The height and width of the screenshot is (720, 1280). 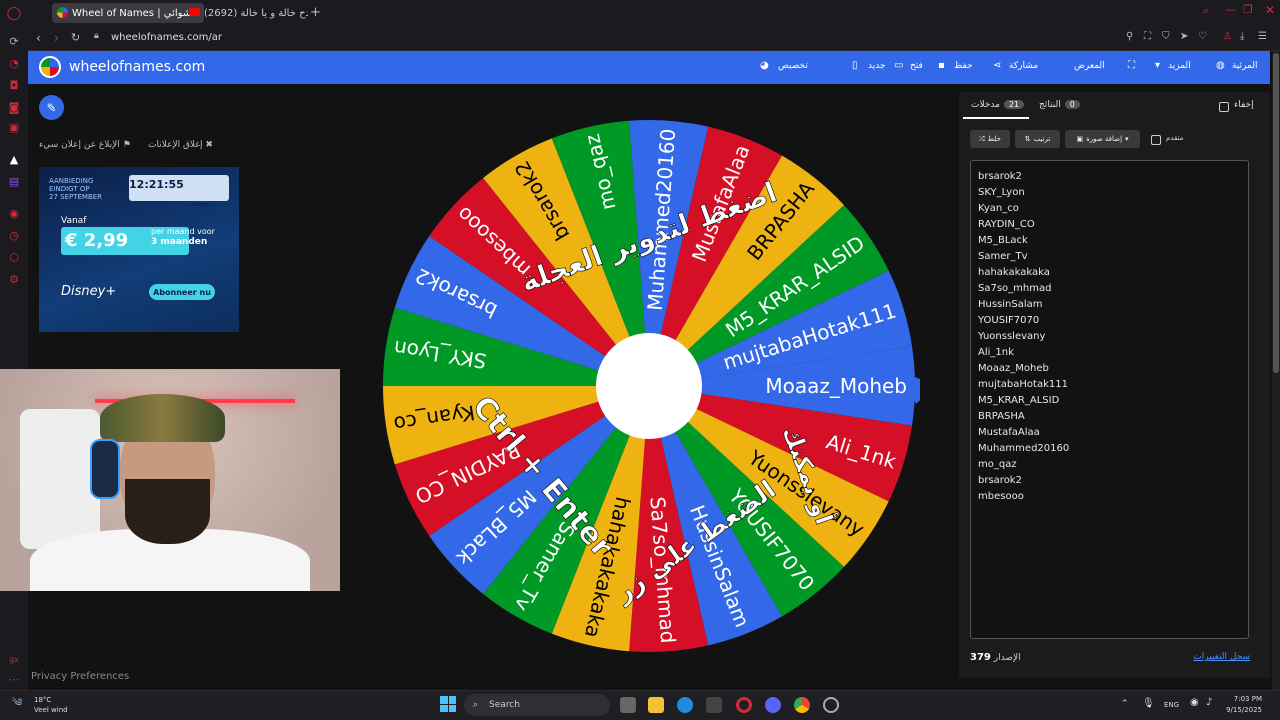 What do you see at coordinates (990, 139) in the screenshot?
I see `shuffle-button: ⤮ خلط` at bounding box center [990, 139].